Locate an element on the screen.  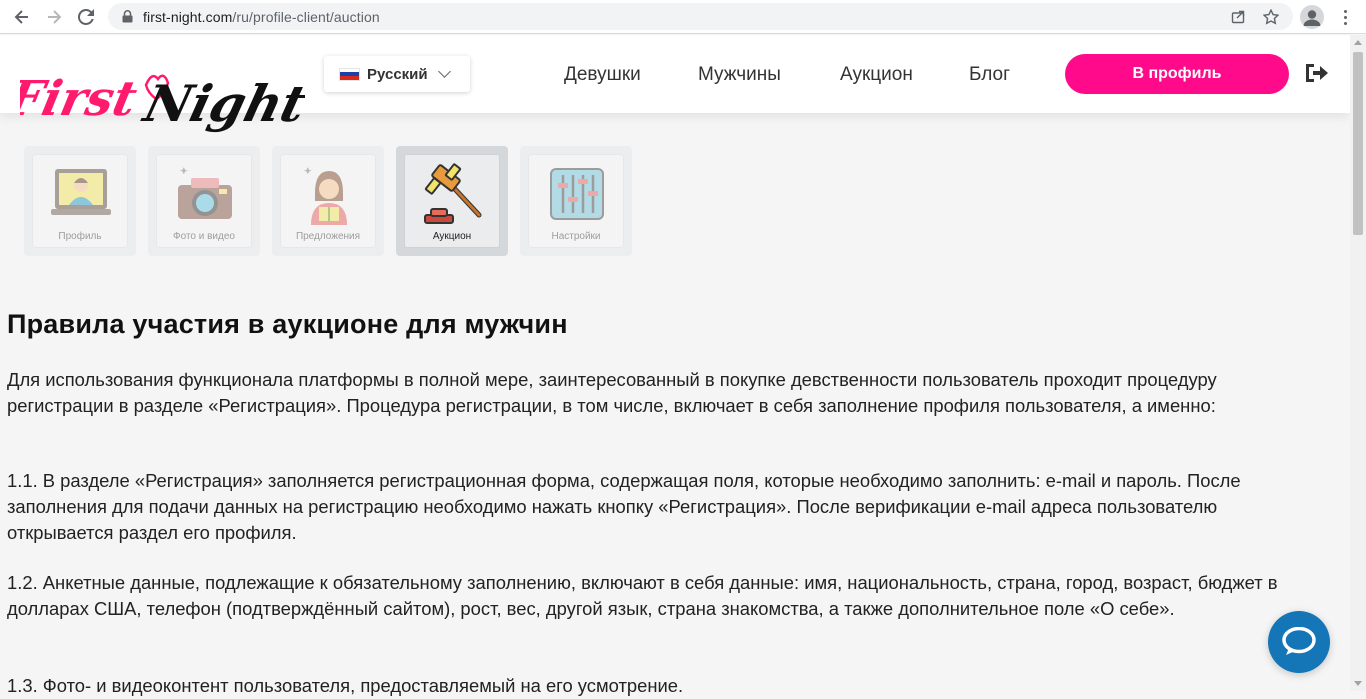
nav-link-men: Мужчины is located at coordinates (739, 75).